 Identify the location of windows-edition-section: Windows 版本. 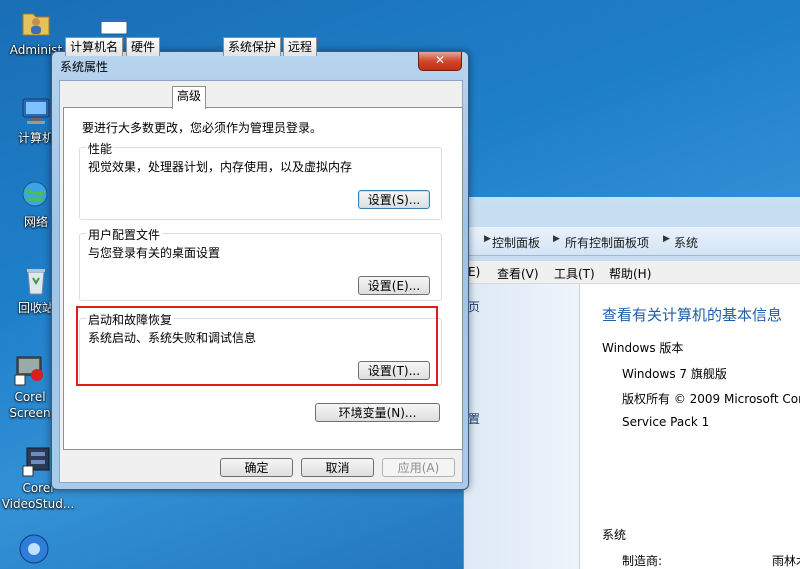
(643, 348).